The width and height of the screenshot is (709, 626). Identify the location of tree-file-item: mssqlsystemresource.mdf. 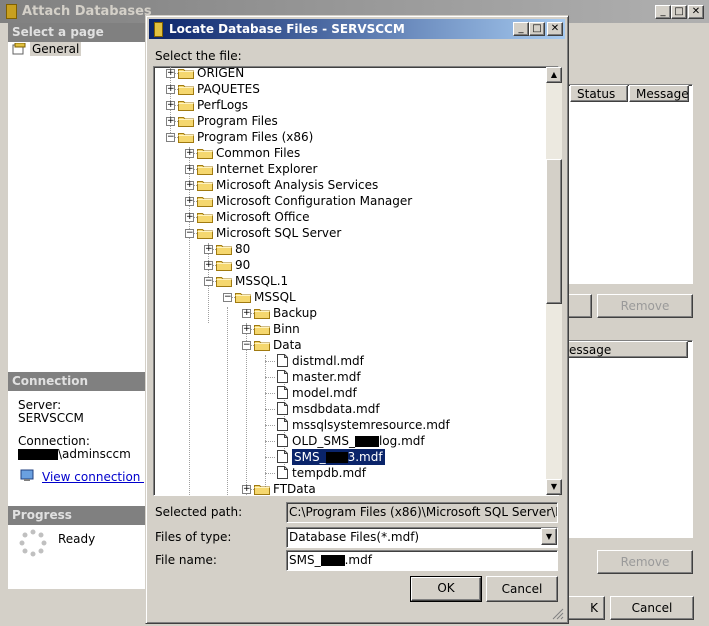
(349, 425).